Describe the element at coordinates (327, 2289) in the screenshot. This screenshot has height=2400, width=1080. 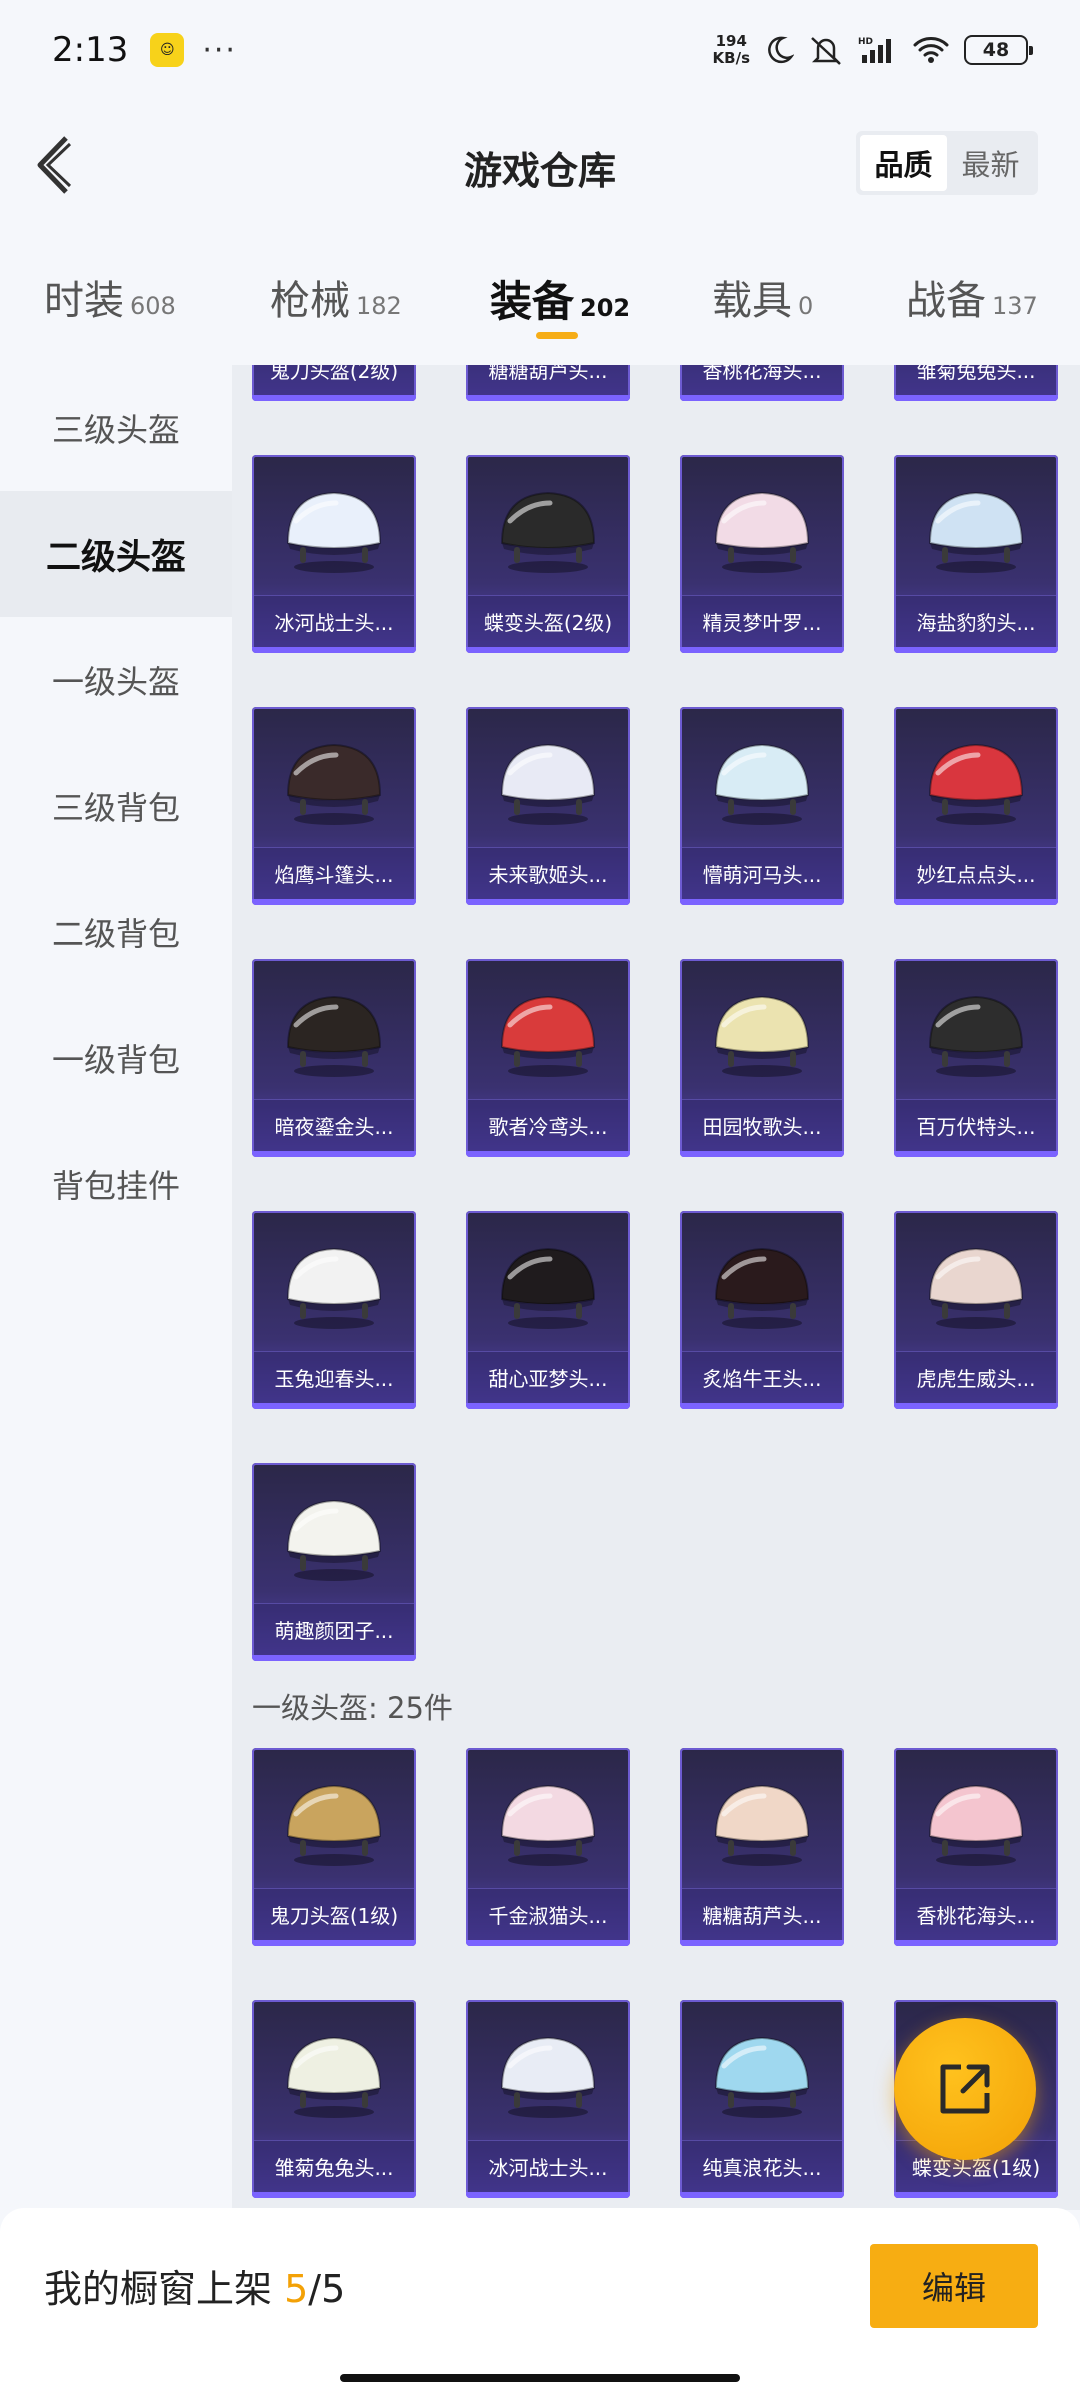
I see `shelf-total-count: /5` at that location.